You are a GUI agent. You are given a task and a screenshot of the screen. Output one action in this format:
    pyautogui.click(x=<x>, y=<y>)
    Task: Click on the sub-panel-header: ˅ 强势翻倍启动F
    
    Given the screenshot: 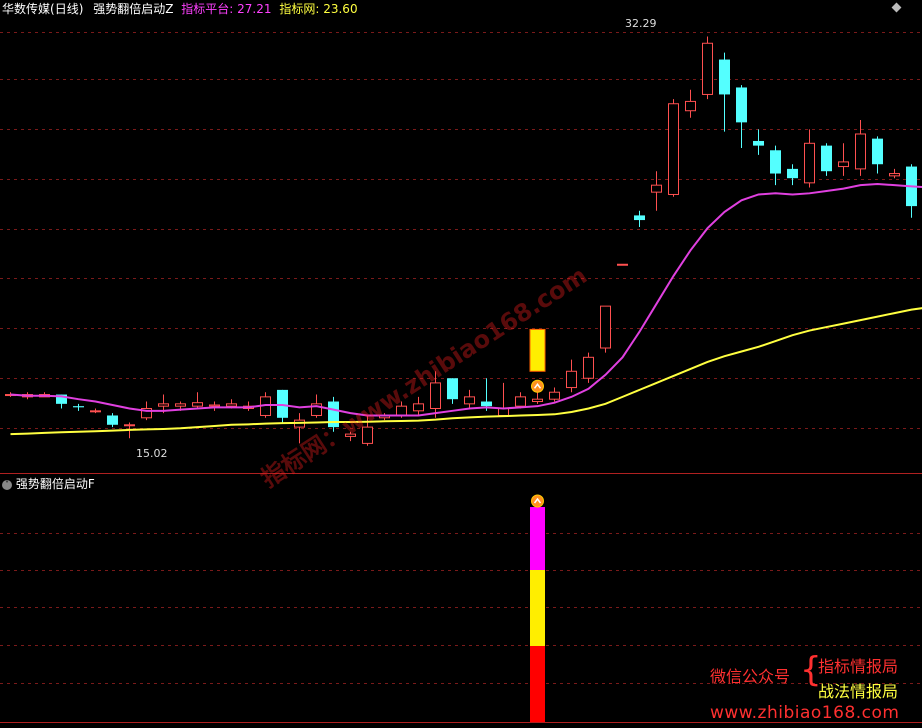 What is the action you would take?
    pyautogui.click(x=48, y=484)
    